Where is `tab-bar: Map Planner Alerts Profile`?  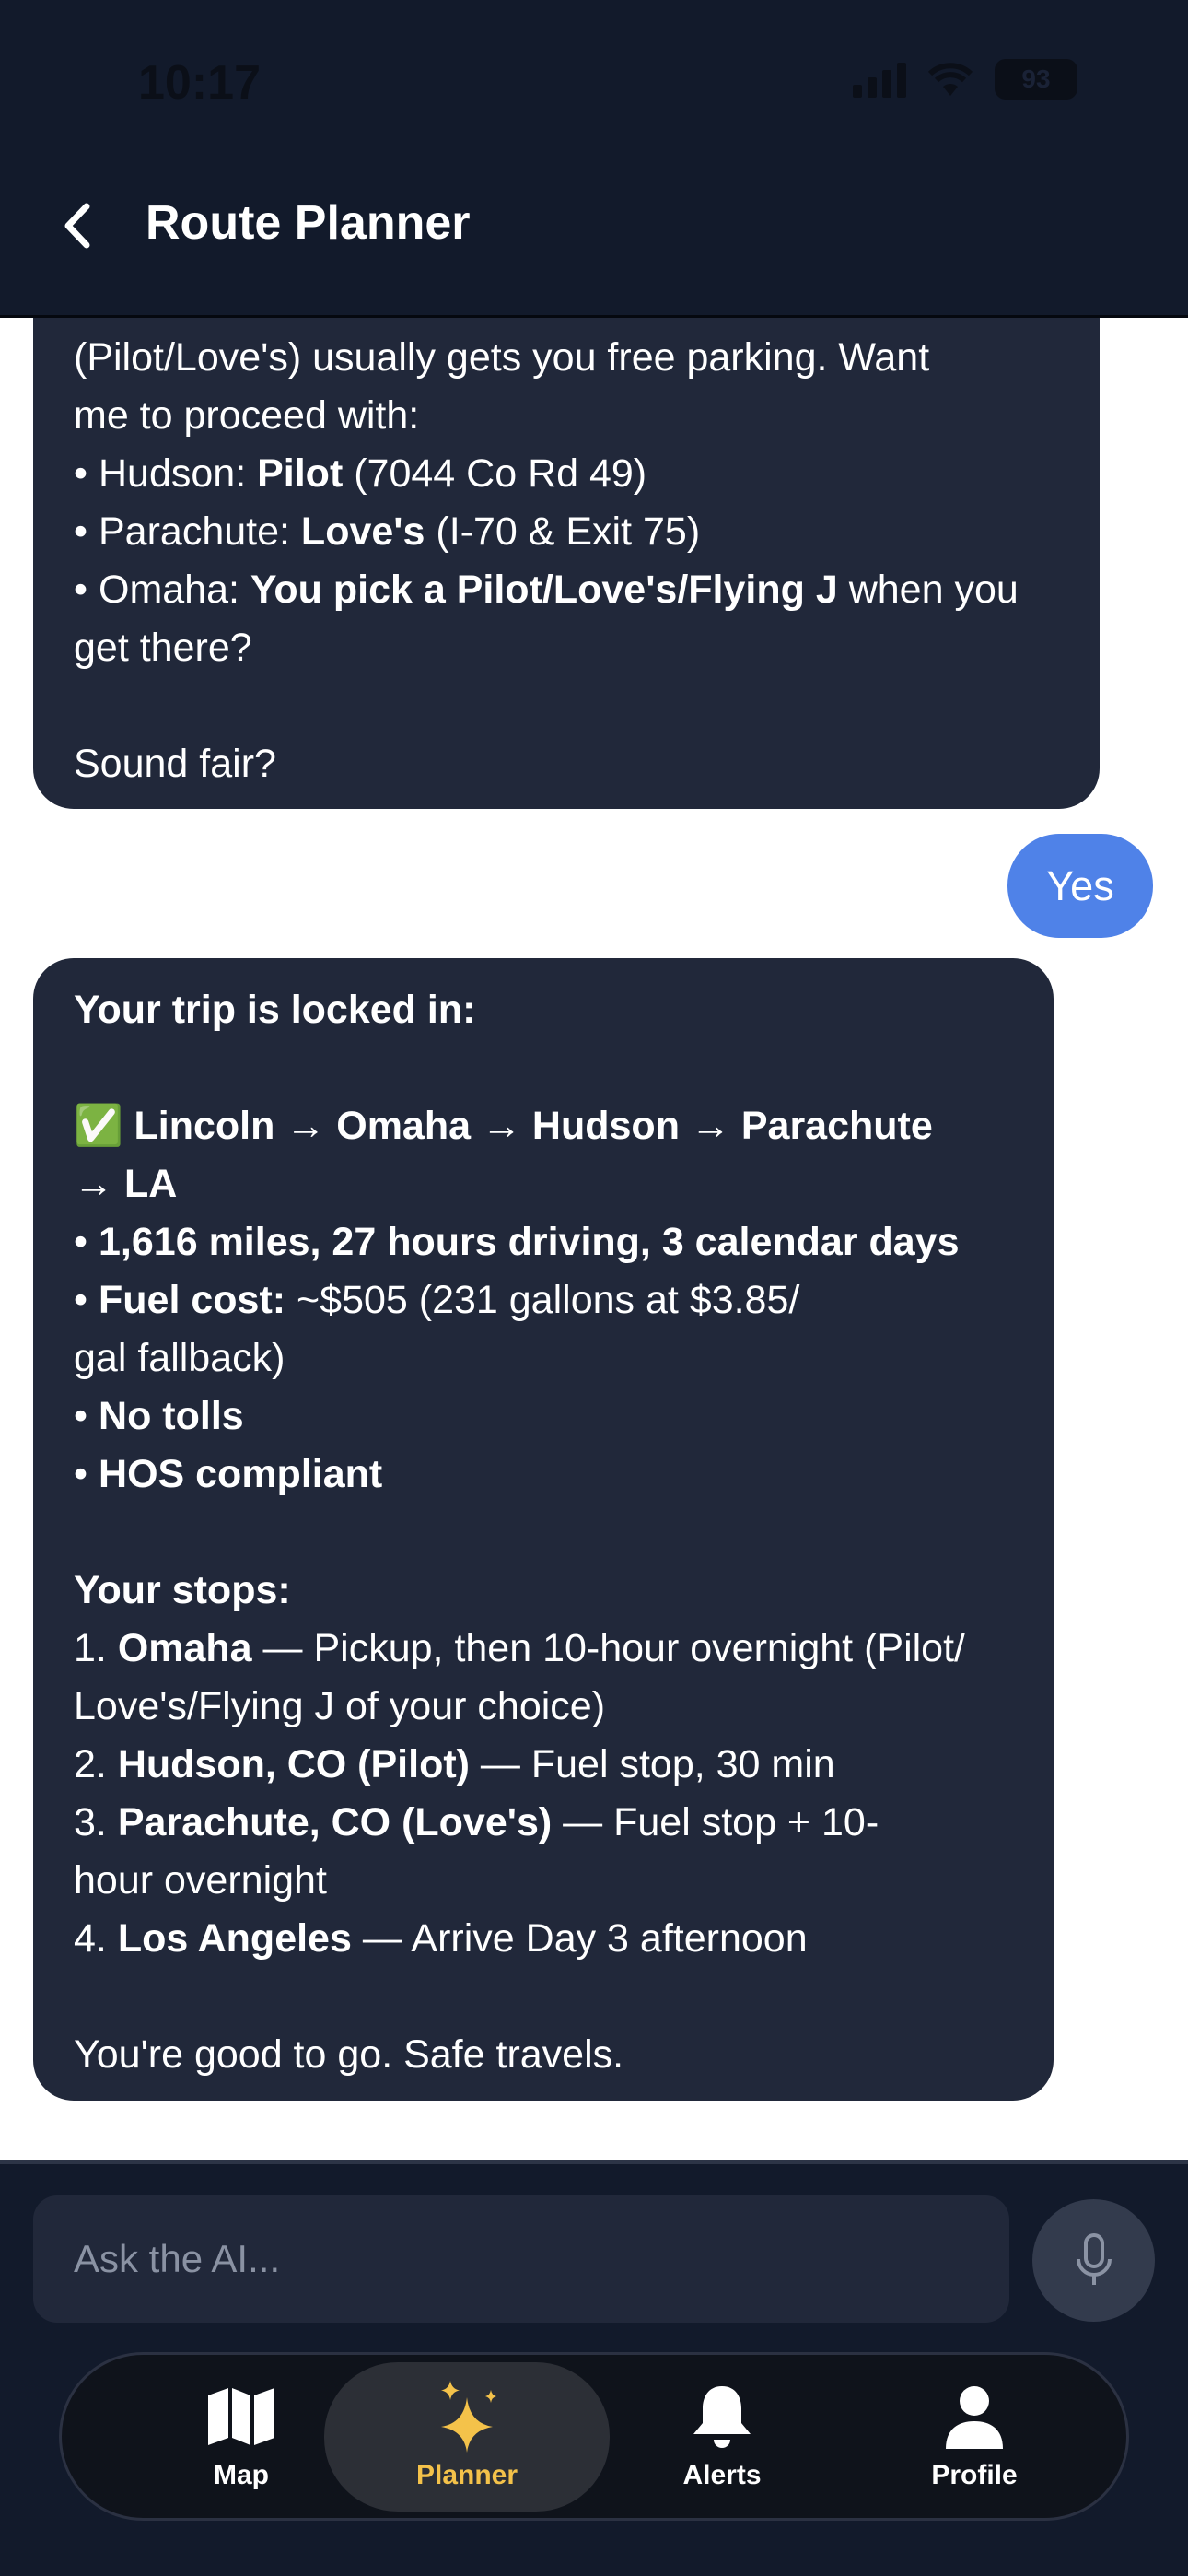
tab-bar: Map Planner Alerts Profile is located at coordinates (594, 2436).